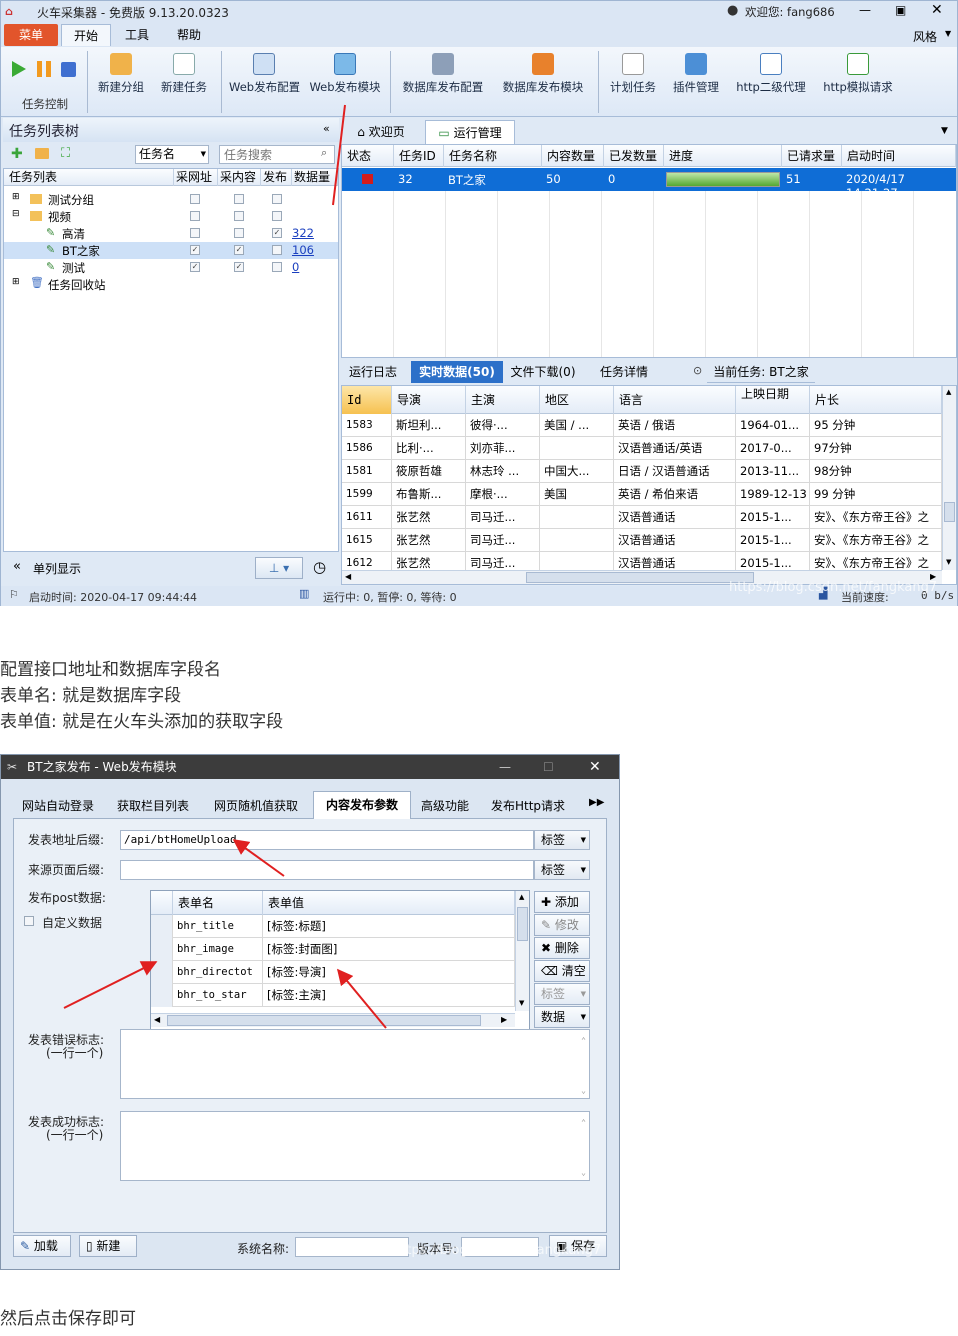 The height and width of the screenshot is (1336, 958). Describe the element at coordinates (184, 74) in the screenshot. I see `new-task-button: 新建任务` at that location.